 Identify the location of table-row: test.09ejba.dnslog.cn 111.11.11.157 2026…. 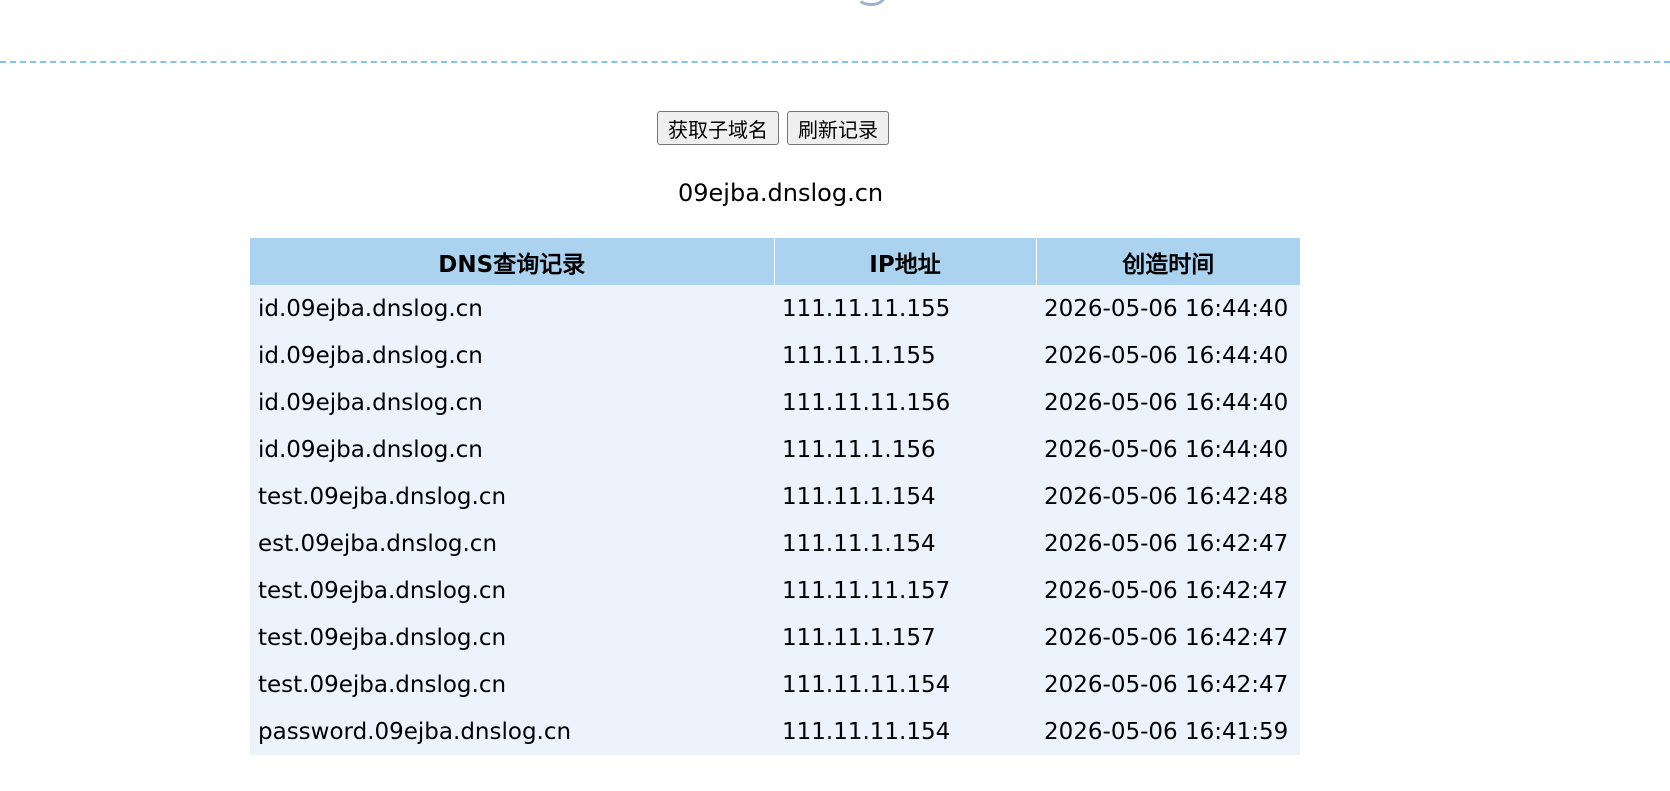
(775, 590).